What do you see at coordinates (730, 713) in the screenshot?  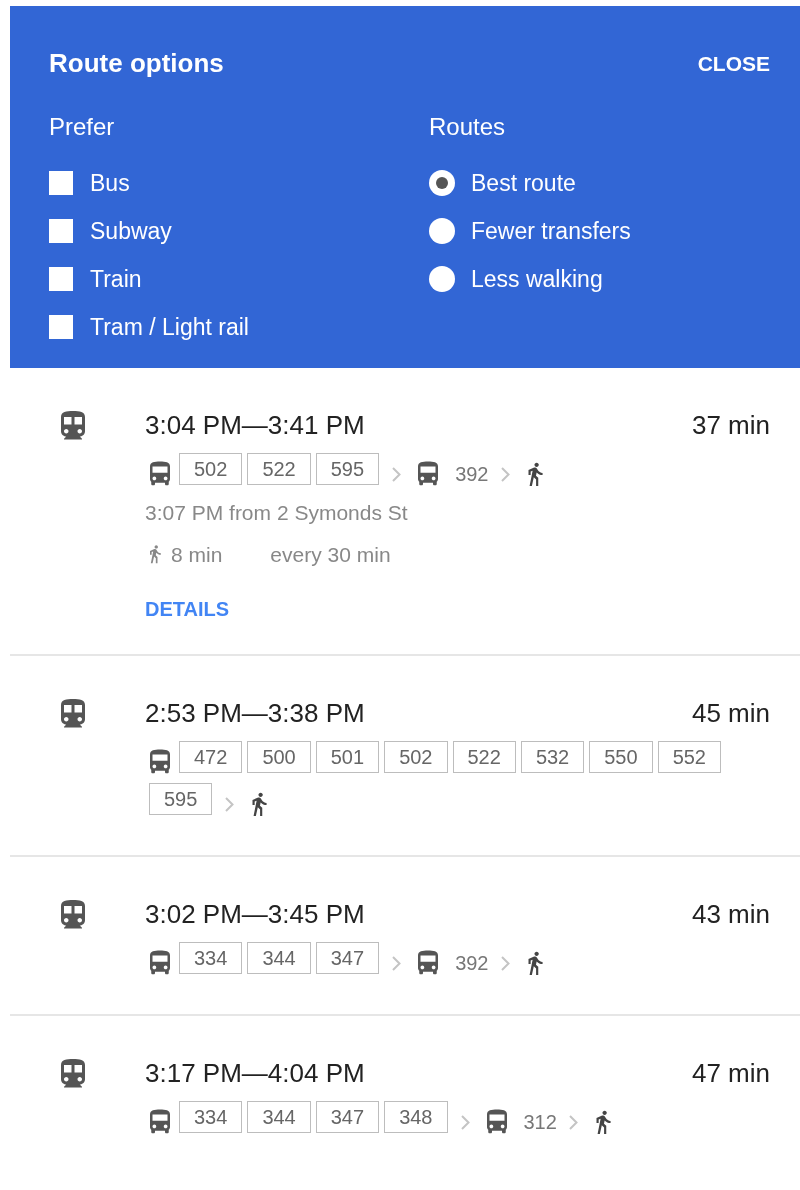 I see `trip-duration: 45 min` at bounding box center [730, 713].